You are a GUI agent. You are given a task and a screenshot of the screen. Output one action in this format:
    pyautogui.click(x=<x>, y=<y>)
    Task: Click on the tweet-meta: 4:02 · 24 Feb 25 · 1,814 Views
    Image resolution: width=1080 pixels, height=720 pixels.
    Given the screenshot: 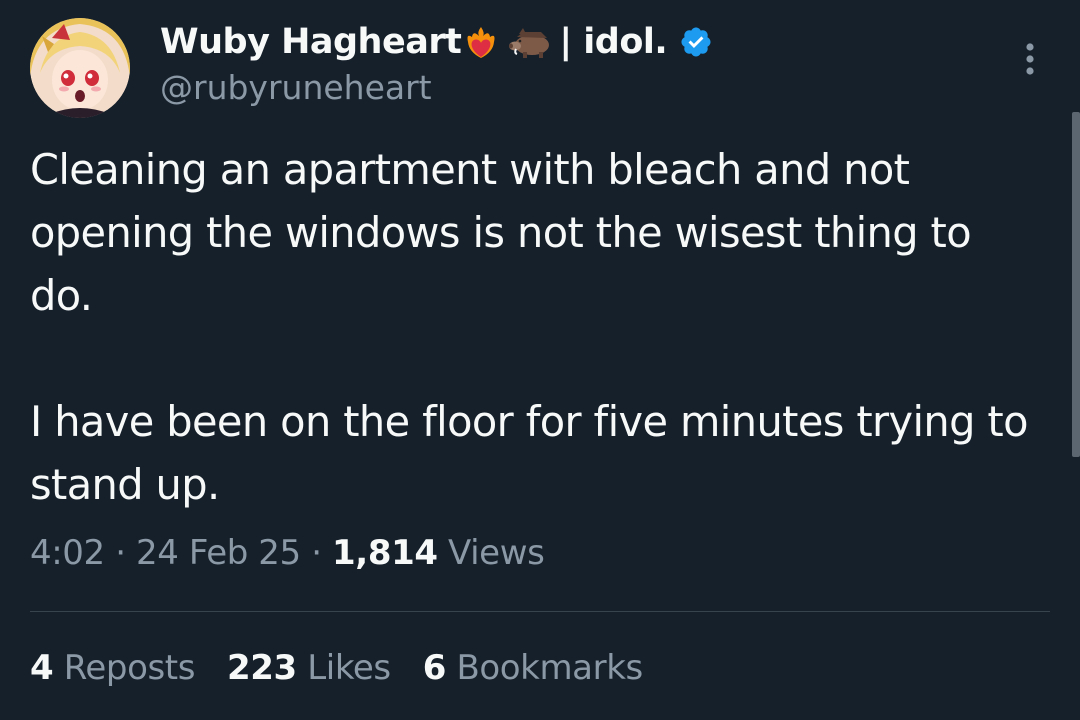 What is the action you would take?
    pyautogui.click(x=287, y=553)
    